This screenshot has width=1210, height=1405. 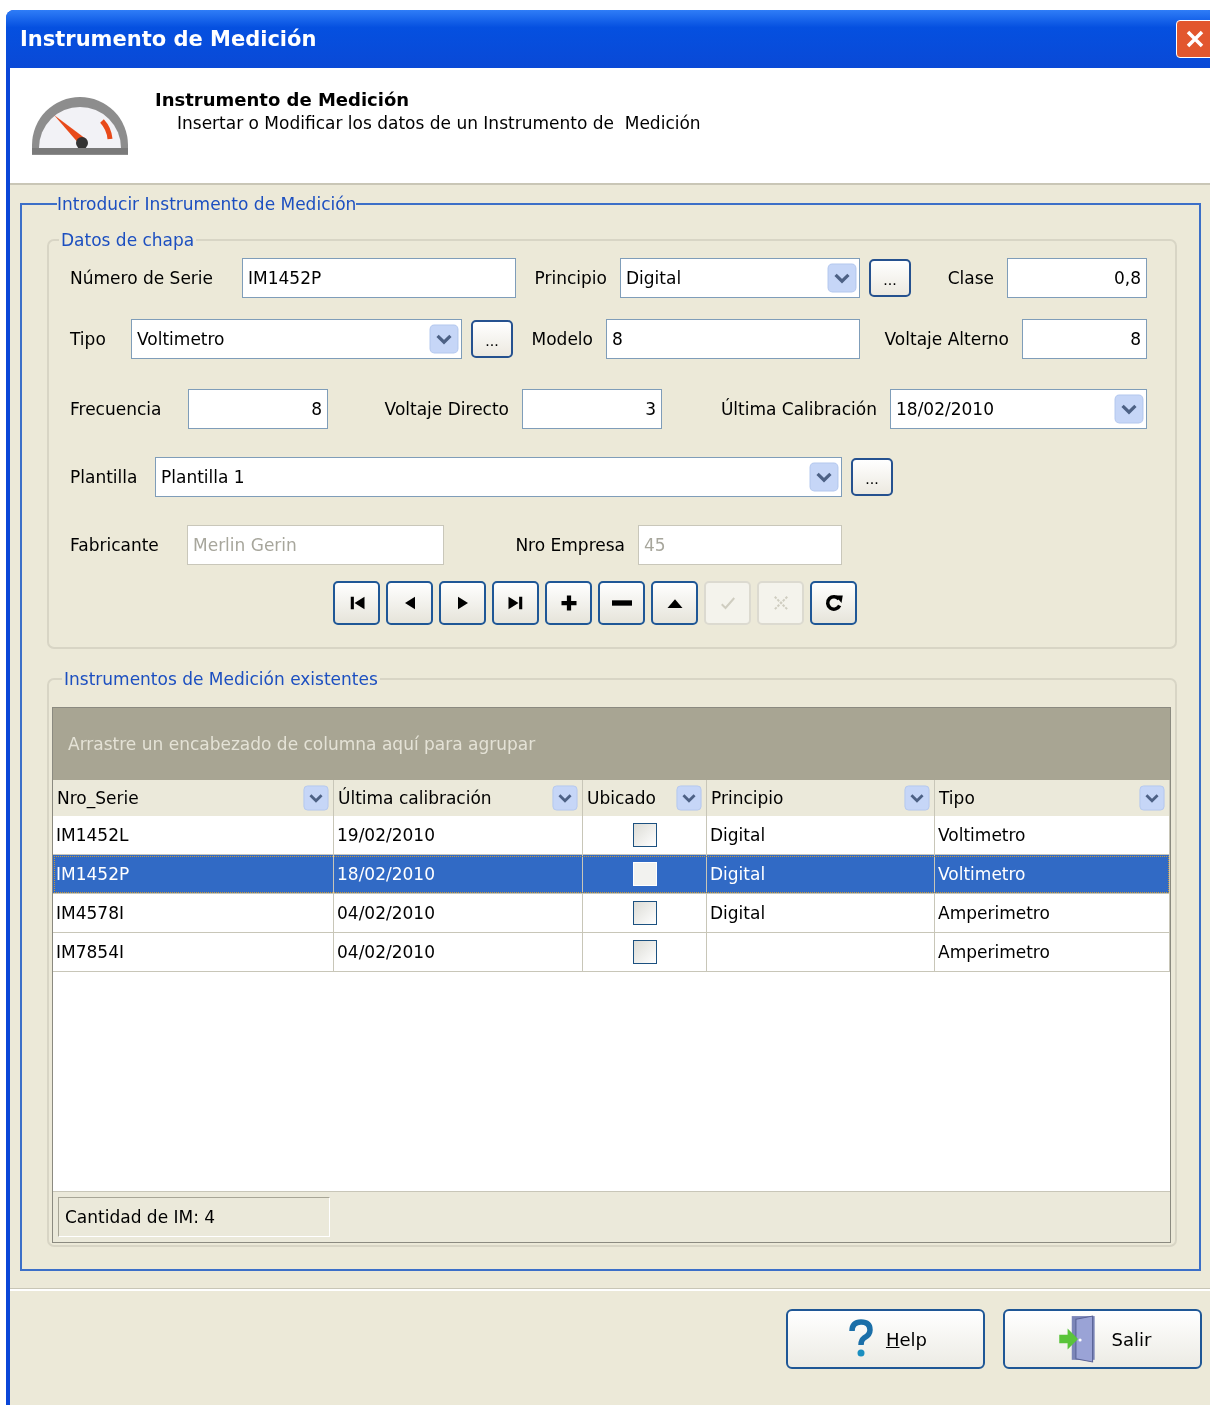 What do you see at coordinates (116, 409) in the screenshot?
I see `field-label: Frecuencia` at bounding box center [116, 409].